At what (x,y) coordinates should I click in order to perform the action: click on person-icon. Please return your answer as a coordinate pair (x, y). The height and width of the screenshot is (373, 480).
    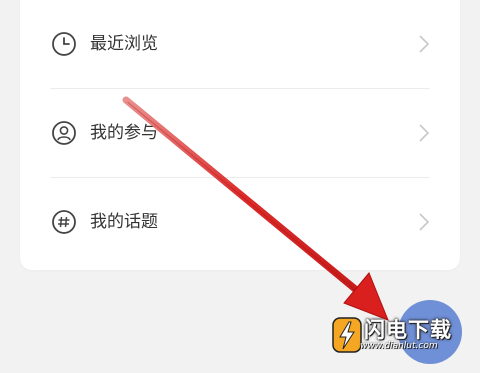
    Looking at the image, I should click on (64, 133).